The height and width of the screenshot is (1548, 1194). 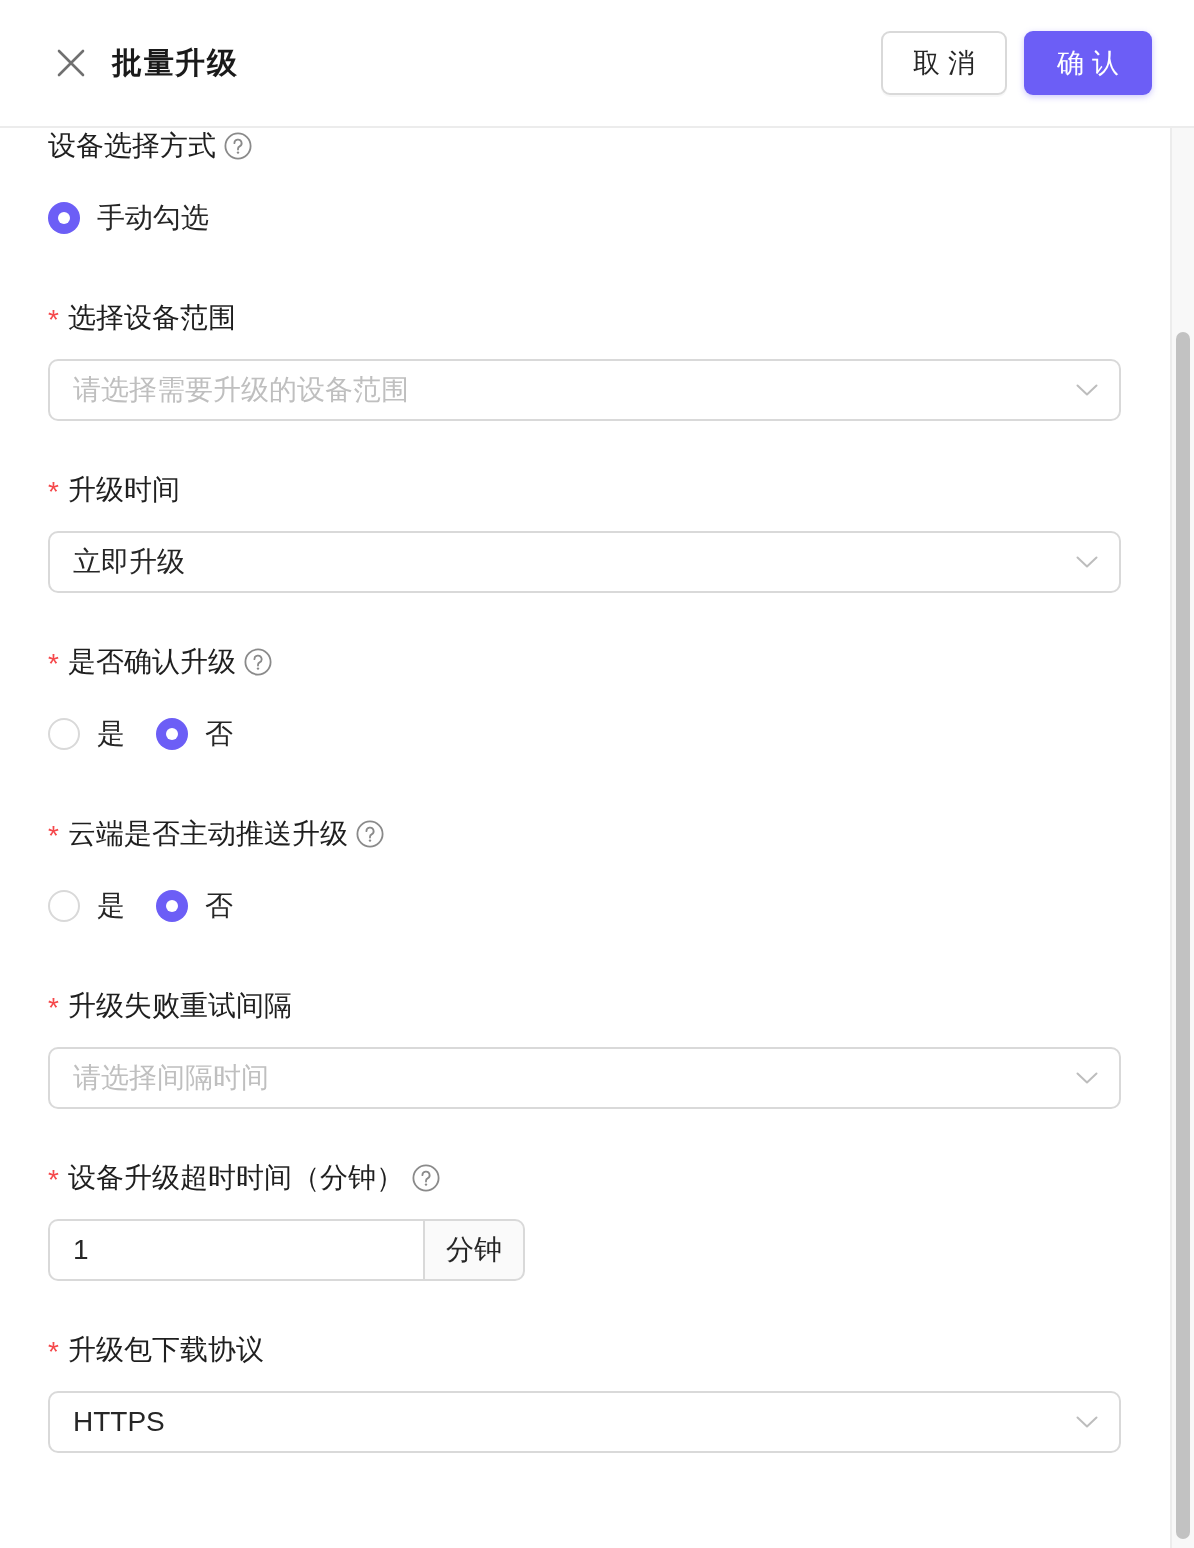 What do you see at coordinates (71, 63) in the screenshot?
I see `close-icon` at bounding box center [71, 63].